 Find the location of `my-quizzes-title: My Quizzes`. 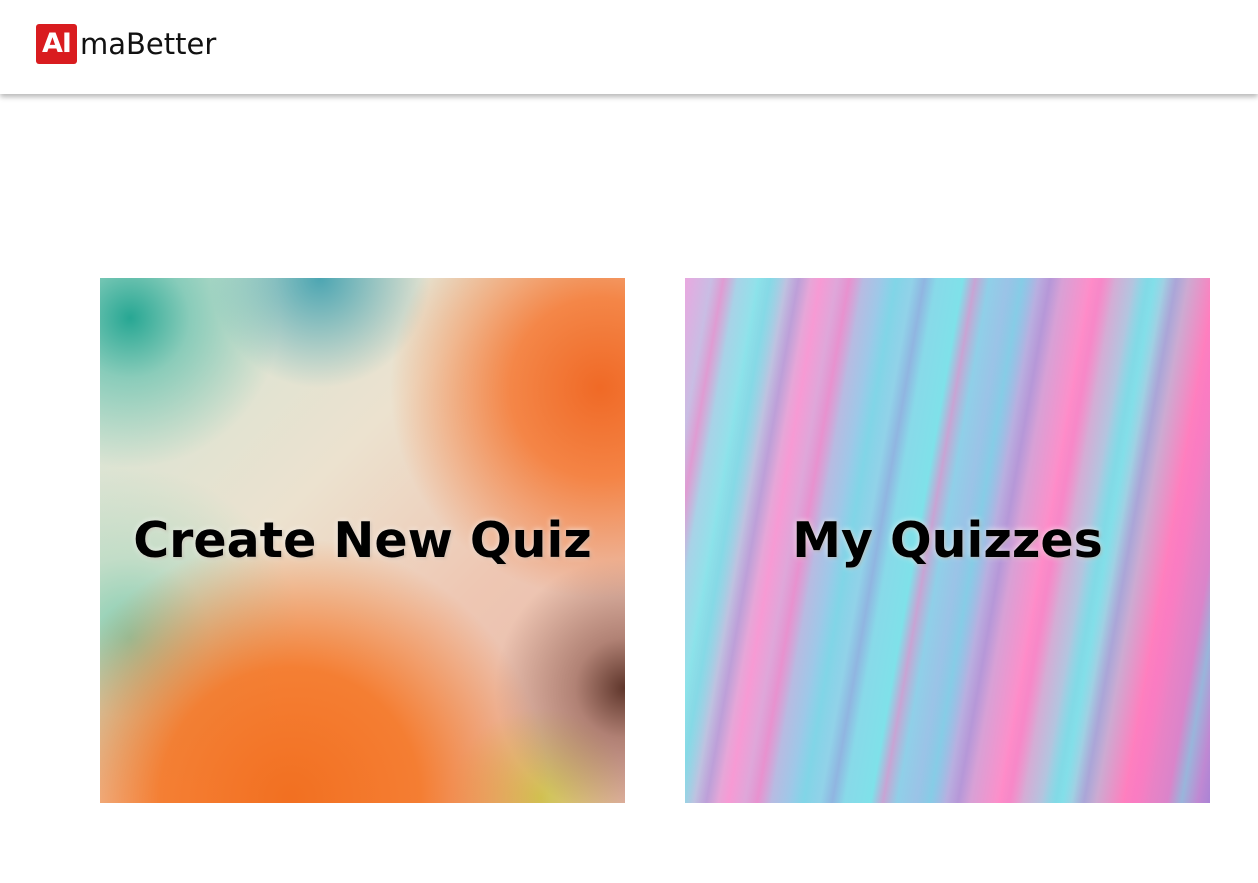

my-quizzes-title: My Quizzes is located at coordinates (947, 540).